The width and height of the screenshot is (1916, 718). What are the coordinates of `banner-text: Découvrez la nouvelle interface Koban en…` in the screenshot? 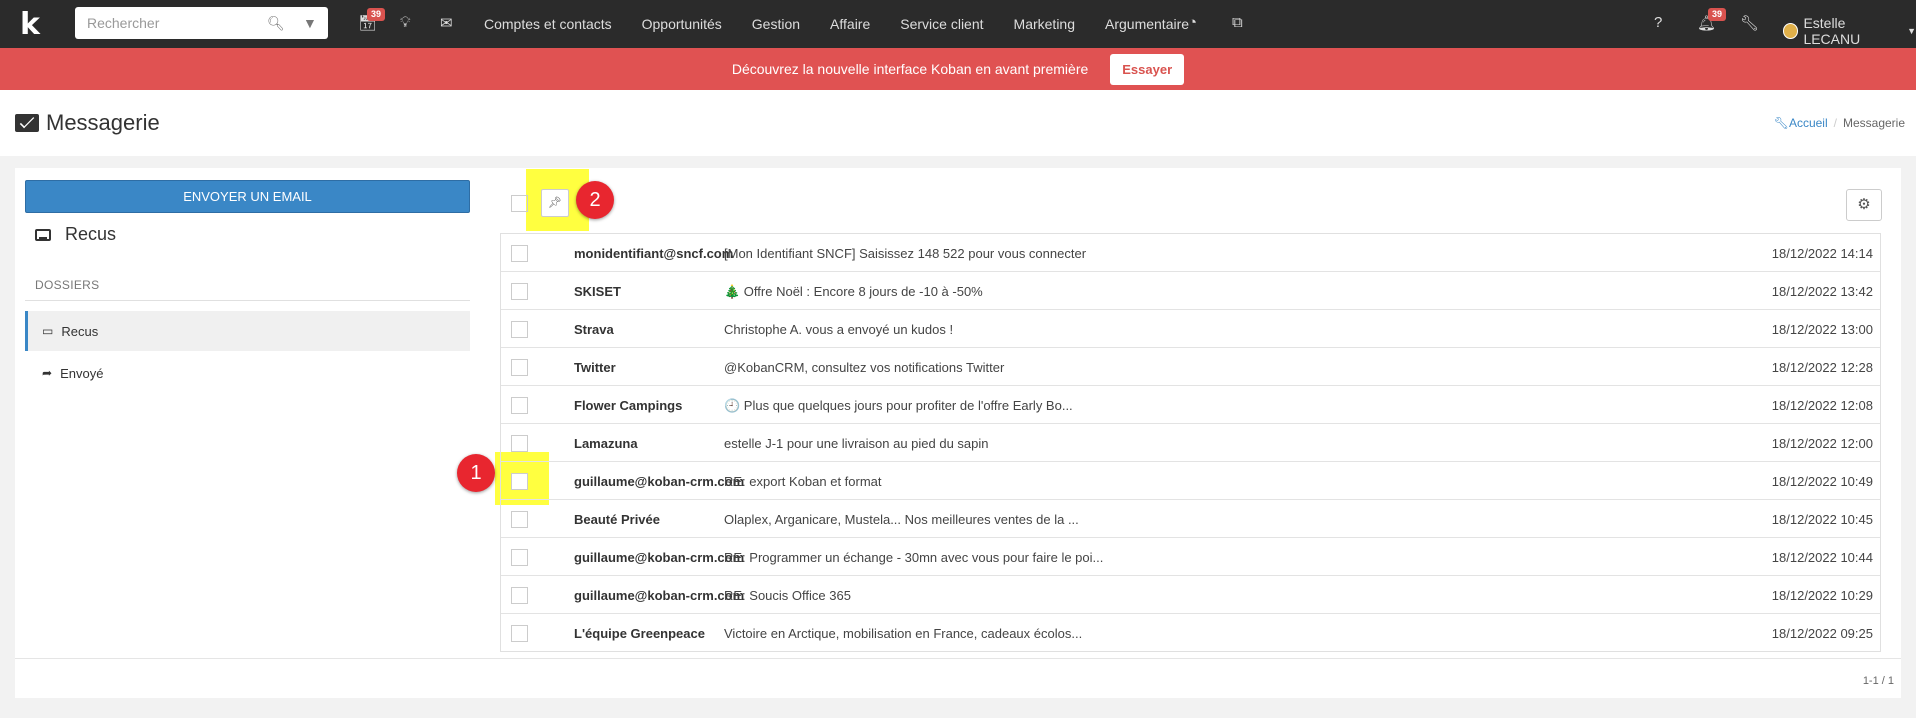 It's located at (910, 69).